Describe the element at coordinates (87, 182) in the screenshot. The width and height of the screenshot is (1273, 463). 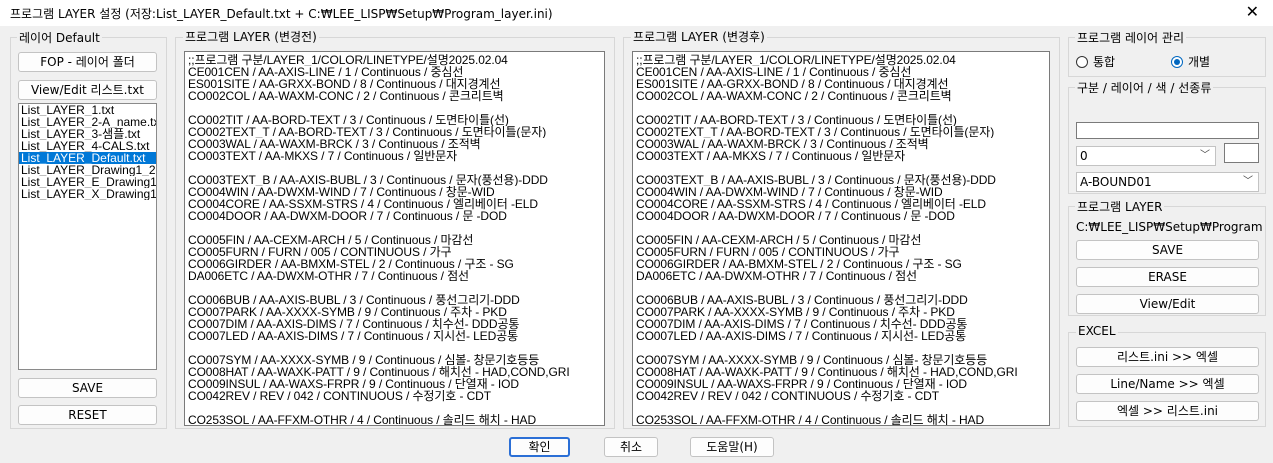
I see `file-list-item: List_LAYER_E_Drawing1` at that location.